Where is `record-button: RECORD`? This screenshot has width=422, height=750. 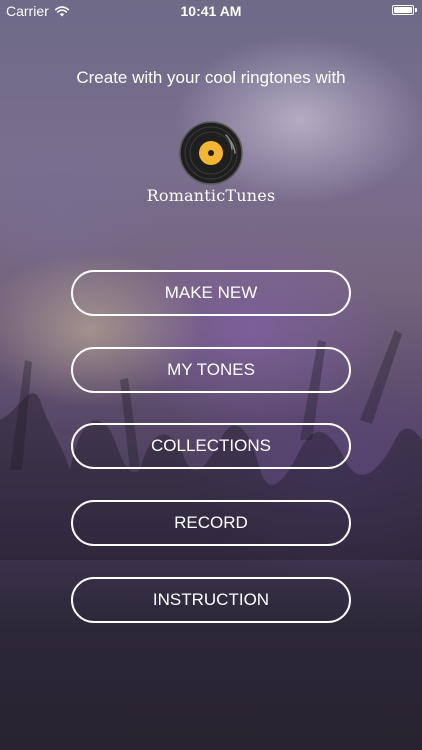 record-button: RECORD is located at coordinates (211, 523).